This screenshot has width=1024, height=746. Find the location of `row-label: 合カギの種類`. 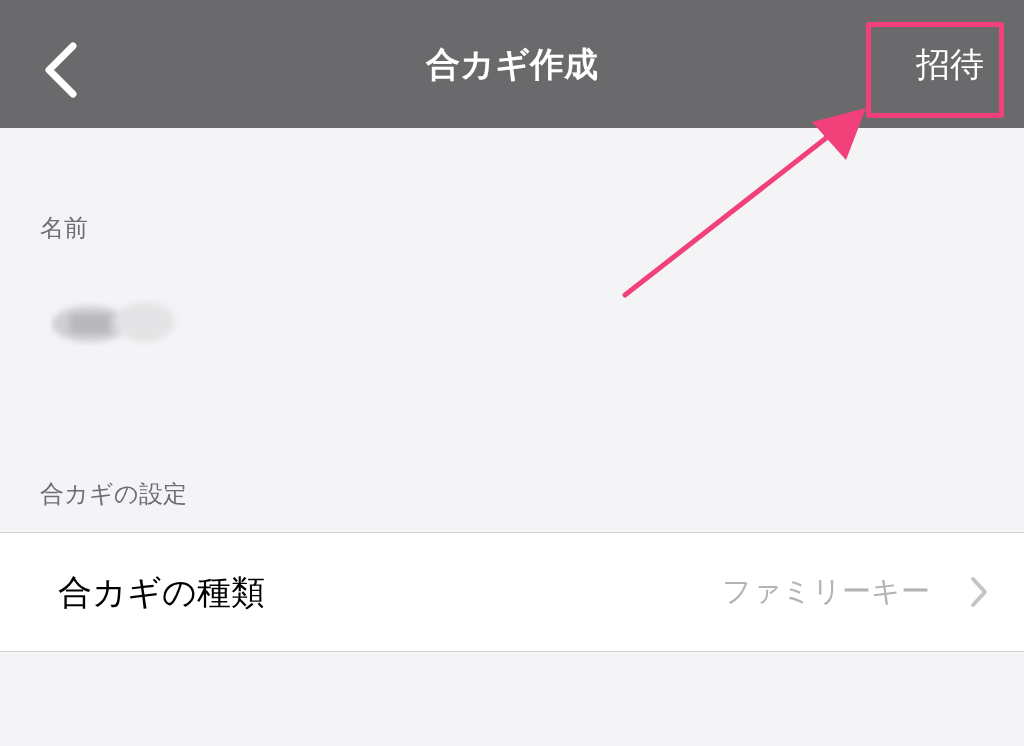

row-label: 合カギの種類 is located at coordinates (162, 592).